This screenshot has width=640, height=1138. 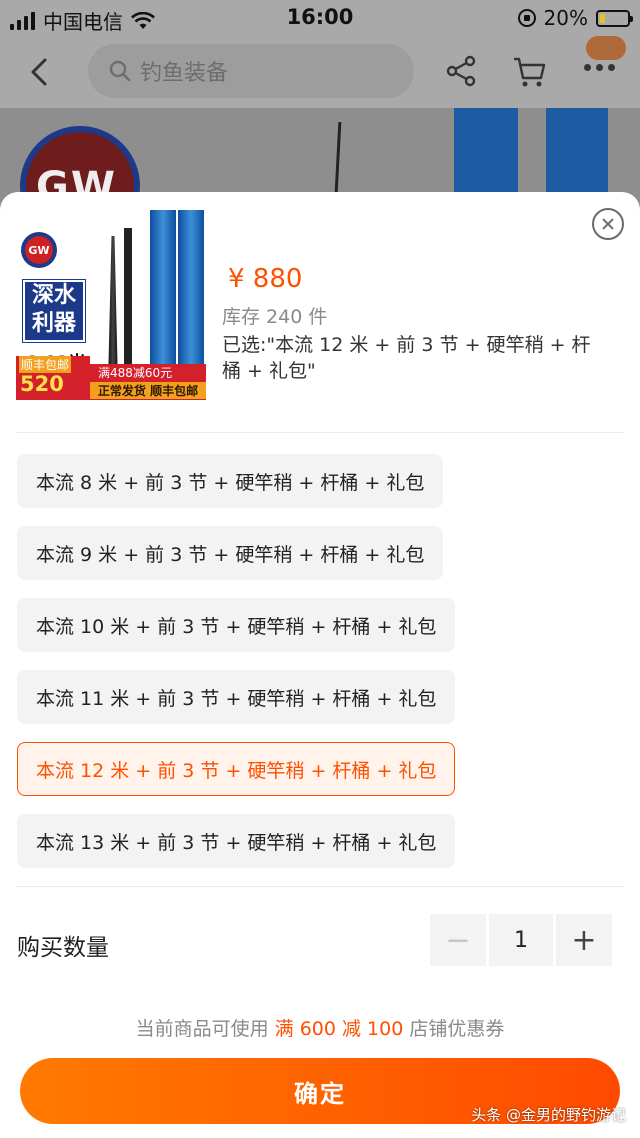 I want to click on decrease-button: −, so click(x=458, y=940).